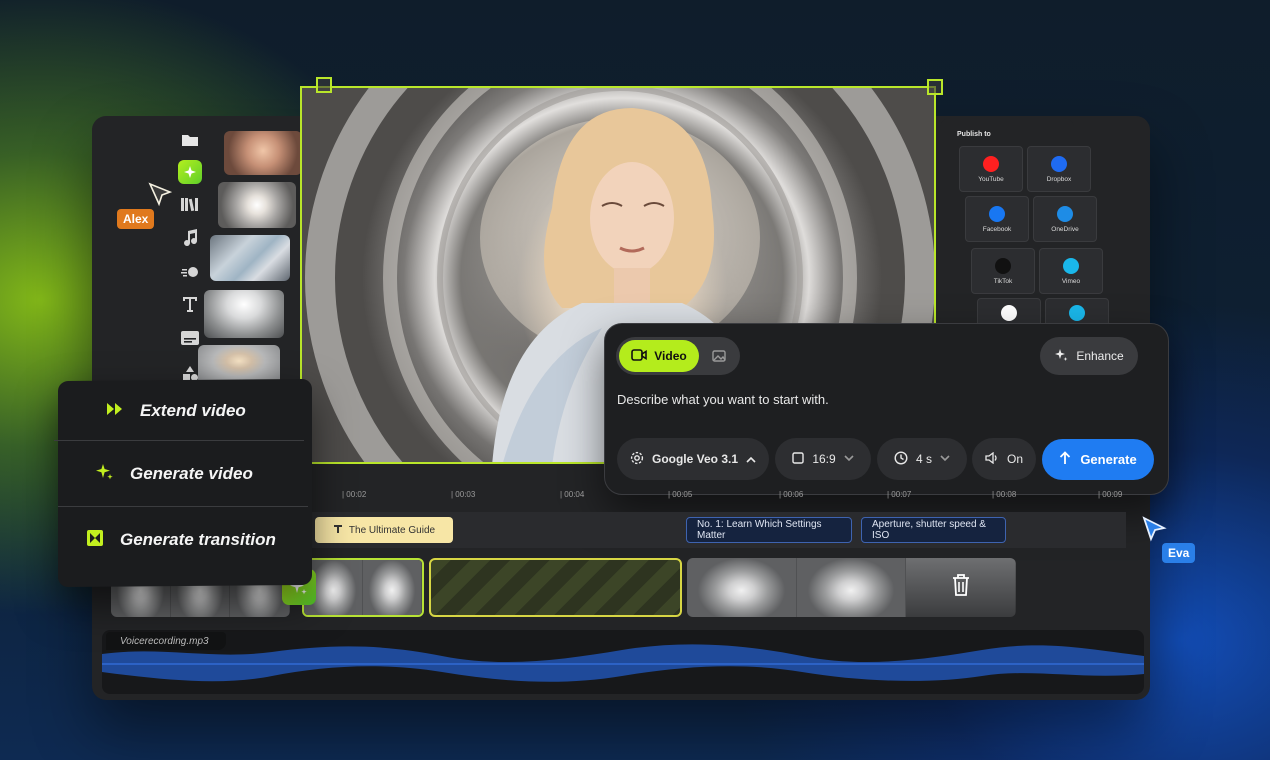 Image resolution: width=1270 pixels, height=760 pixels. Describe the element at coordinates (115, 411) in the screenshot. I see `fast-forward-icon` at that location.